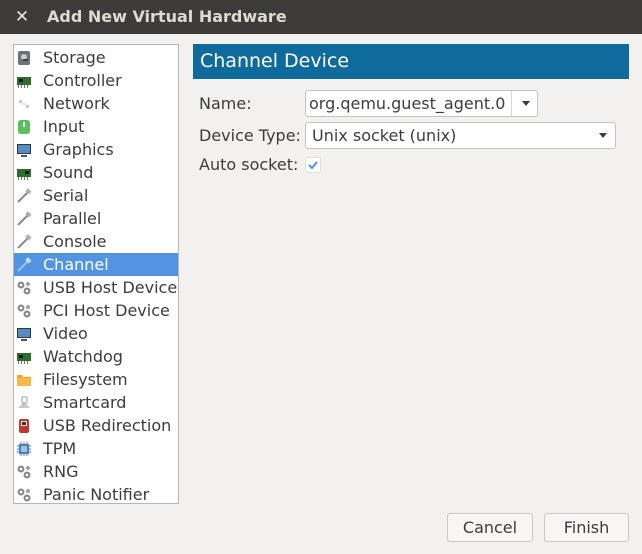 The height and width of the screenshot is (554, 642). What do you see at coordinates (78, 149) in the screenshot?
I see `hardware-item-label: Graphics` at bounding box center [78, 149].